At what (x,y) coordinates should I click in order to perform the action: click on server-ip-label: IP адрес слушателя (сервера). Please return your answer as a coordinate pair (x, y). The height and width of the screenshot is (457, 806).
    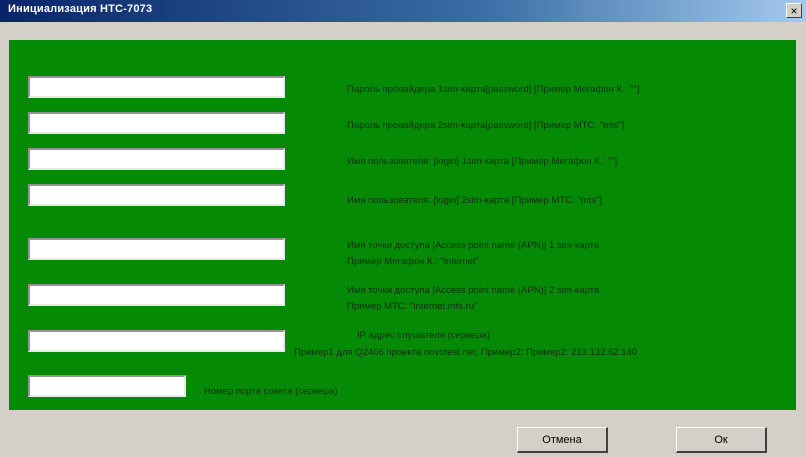
    Looking at the image, I should click on (423, 335).